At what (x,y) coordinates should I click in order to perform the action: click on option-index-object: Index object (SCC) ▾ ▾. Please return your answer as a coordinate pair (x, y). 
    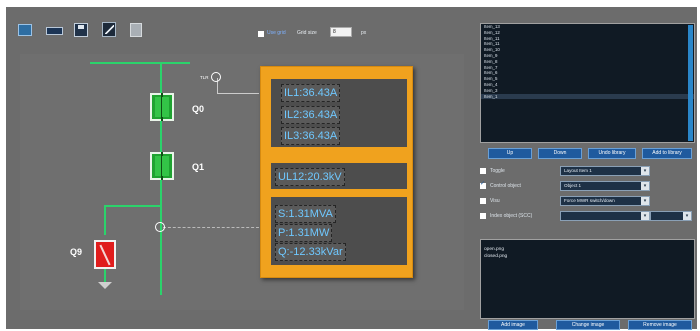
    Looking at the image, I should click on (587, 216).